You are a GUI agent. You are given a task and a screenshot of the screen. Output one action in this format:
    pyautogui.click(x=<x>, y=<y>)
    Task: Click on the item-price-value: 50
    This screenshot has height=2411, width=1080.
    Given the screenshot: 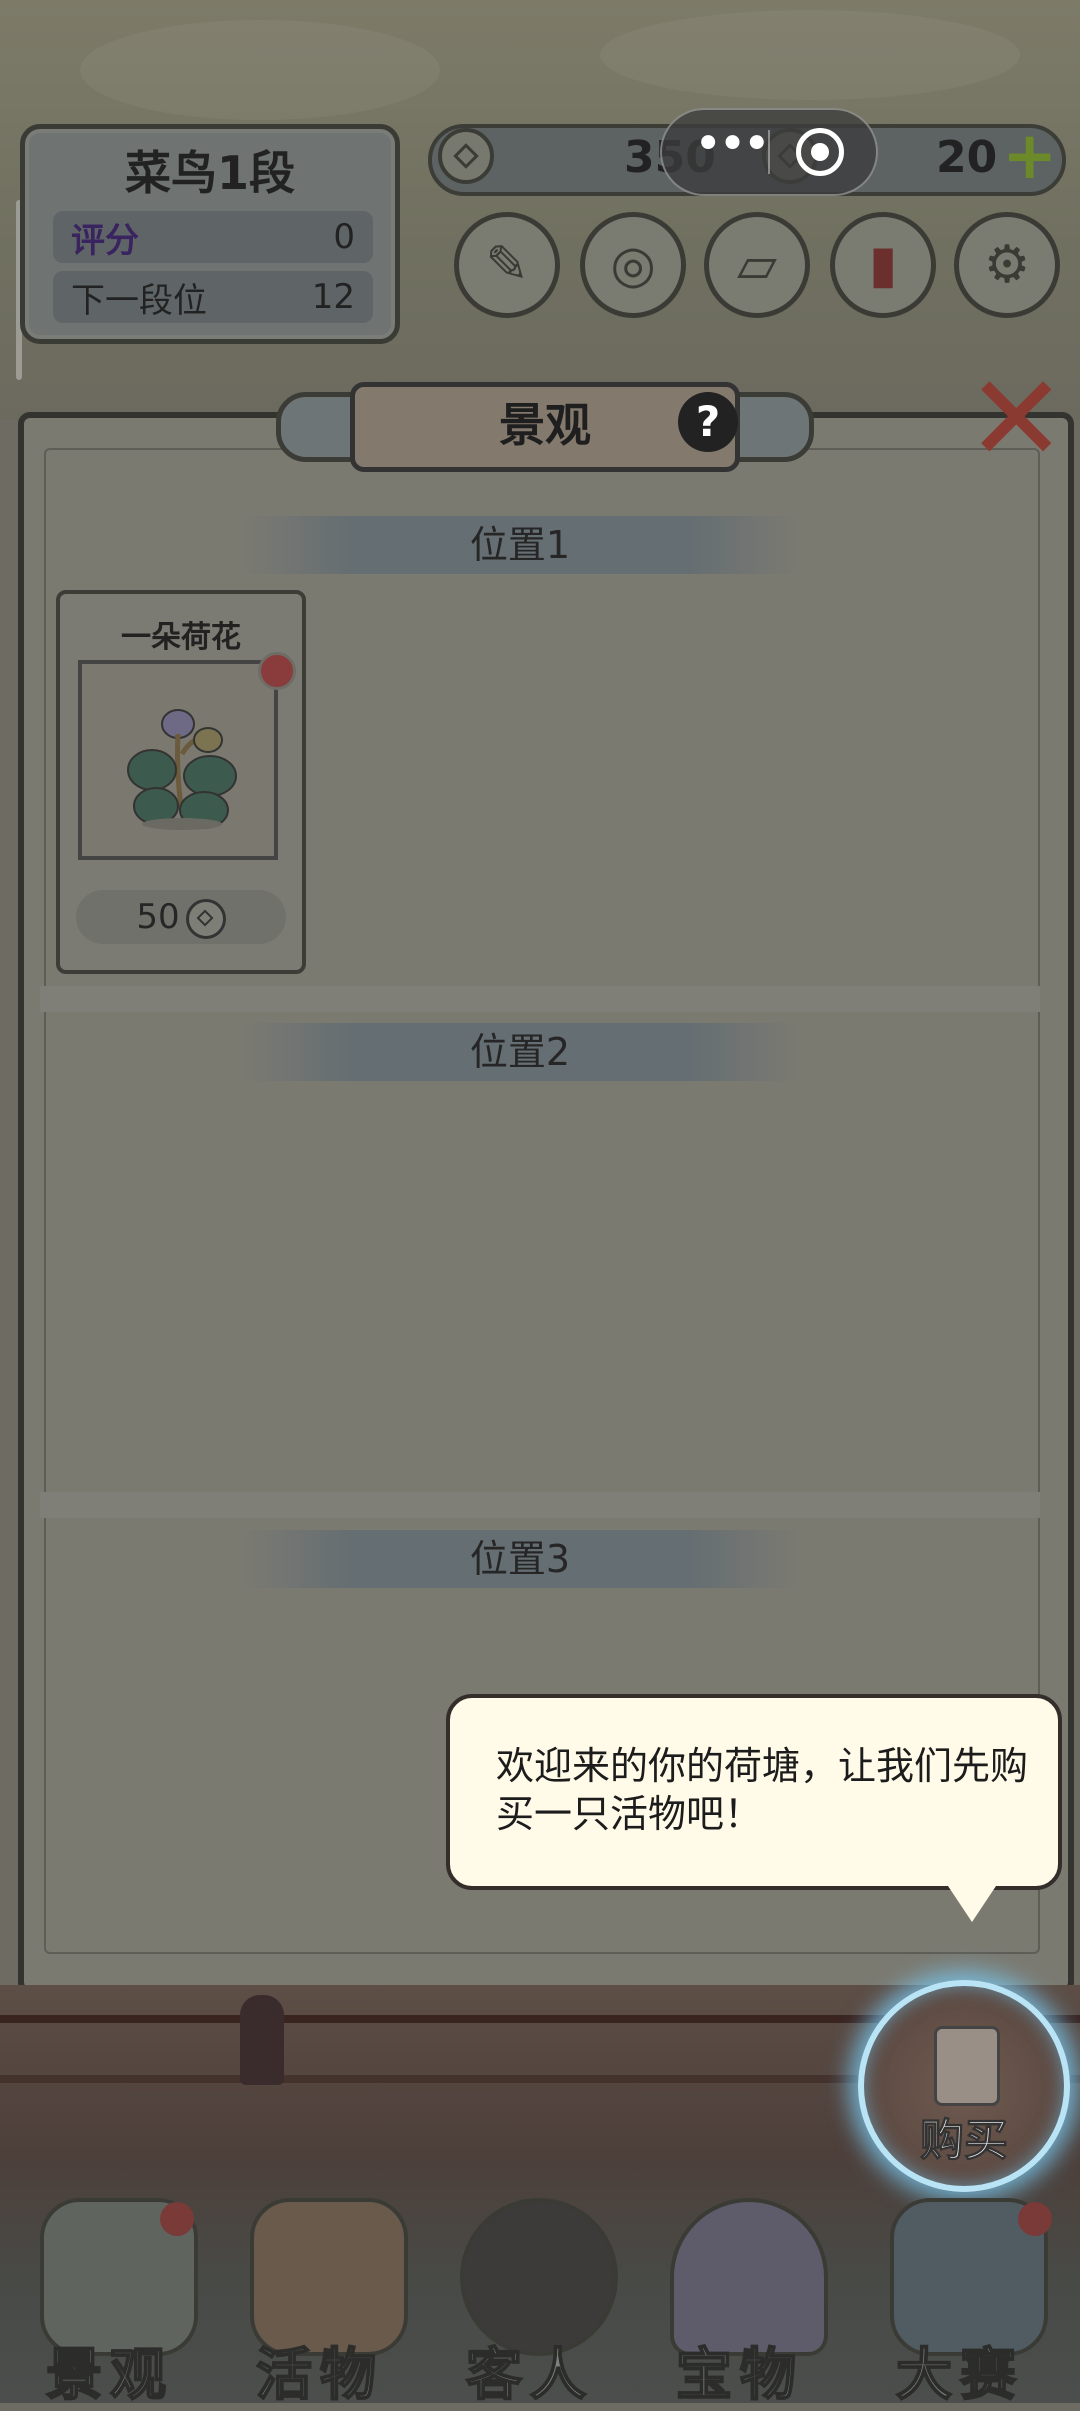 What is the action you would take?
    pyautogui.click(x=158, y=917)
    